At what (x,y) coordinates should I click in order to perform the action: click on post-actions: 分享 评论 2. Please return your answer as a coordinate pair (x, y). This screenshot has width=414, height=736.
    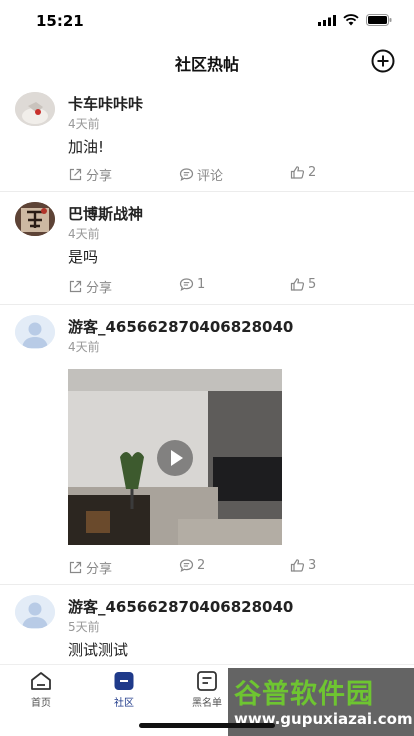
    Looking at the image, I should click on (207, 175).